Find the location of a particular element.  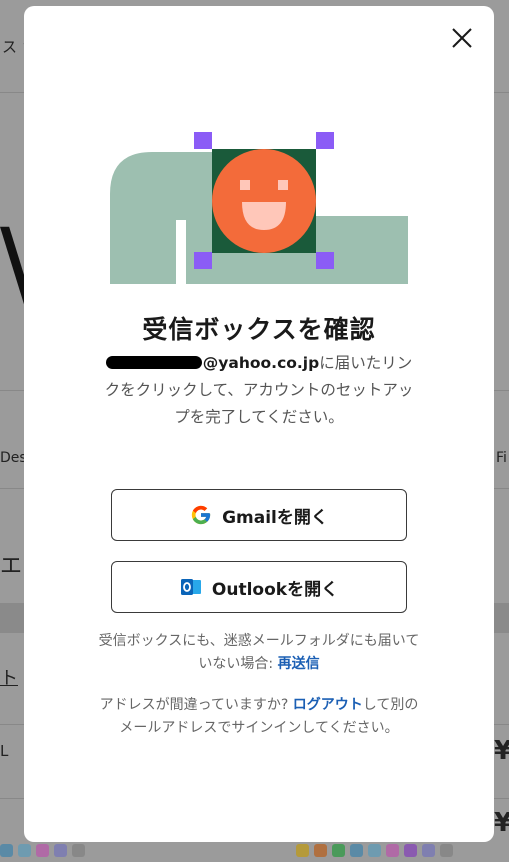

email-address: @yahoo.co.jp is located at coordinates (212, 363).